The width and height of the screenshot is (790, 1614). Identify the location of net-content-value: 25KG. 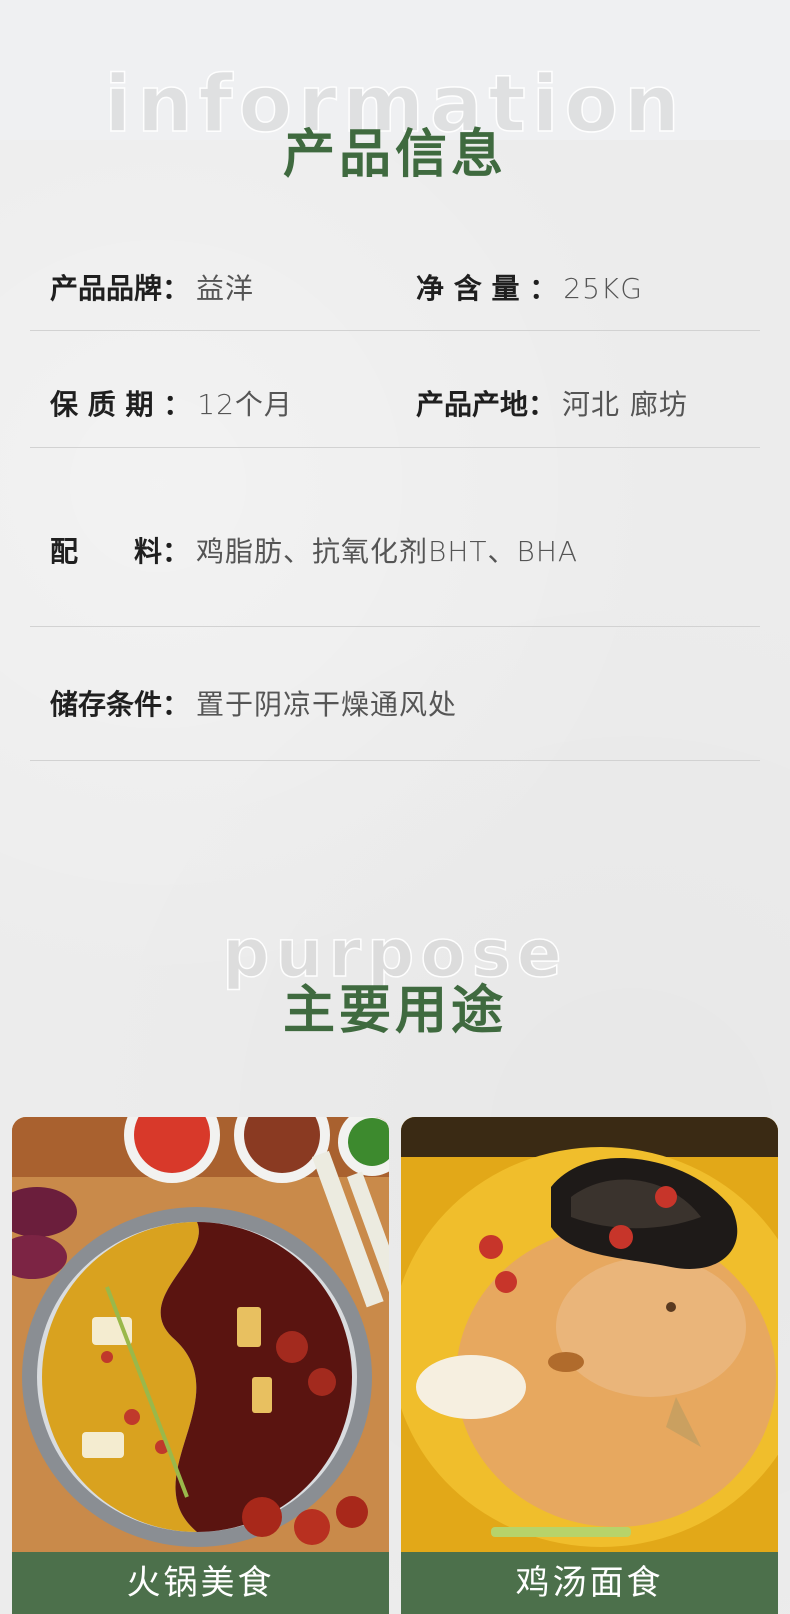
(603, 288).